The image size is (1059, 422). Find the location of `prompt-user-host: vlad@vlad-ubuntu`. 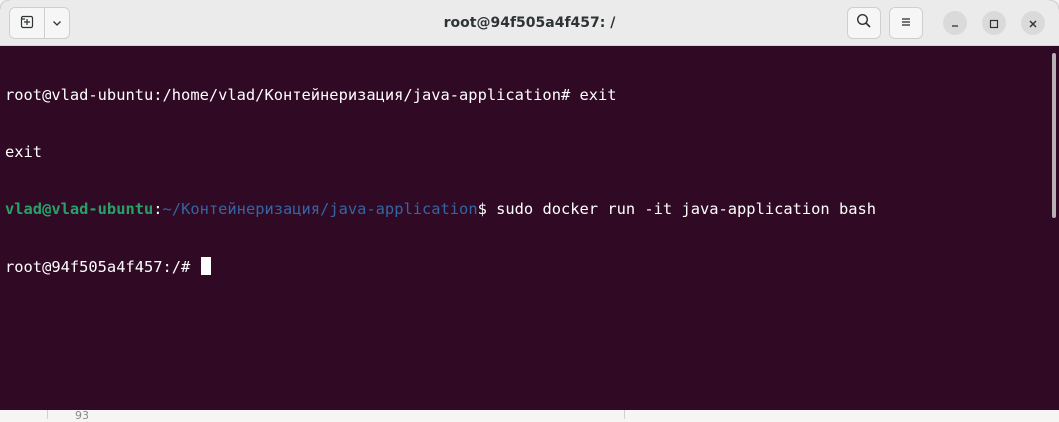

prompt-user-host: vlad@vlad-ubuntu is located at coordinates (79, 209).